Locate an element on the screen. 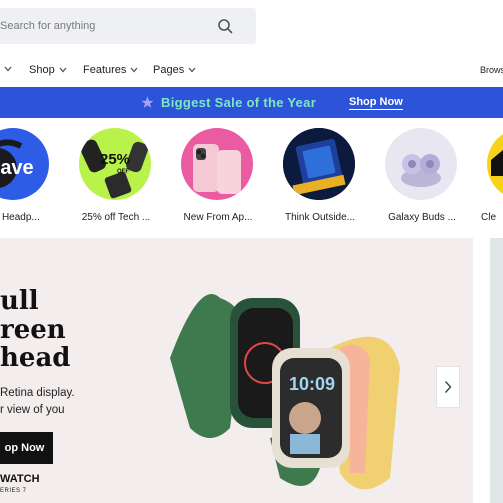 This screenshot has width=503, height=503. promo-bar: Biggest Sale of the Year Shop Now is located at coordinates (251, 102).